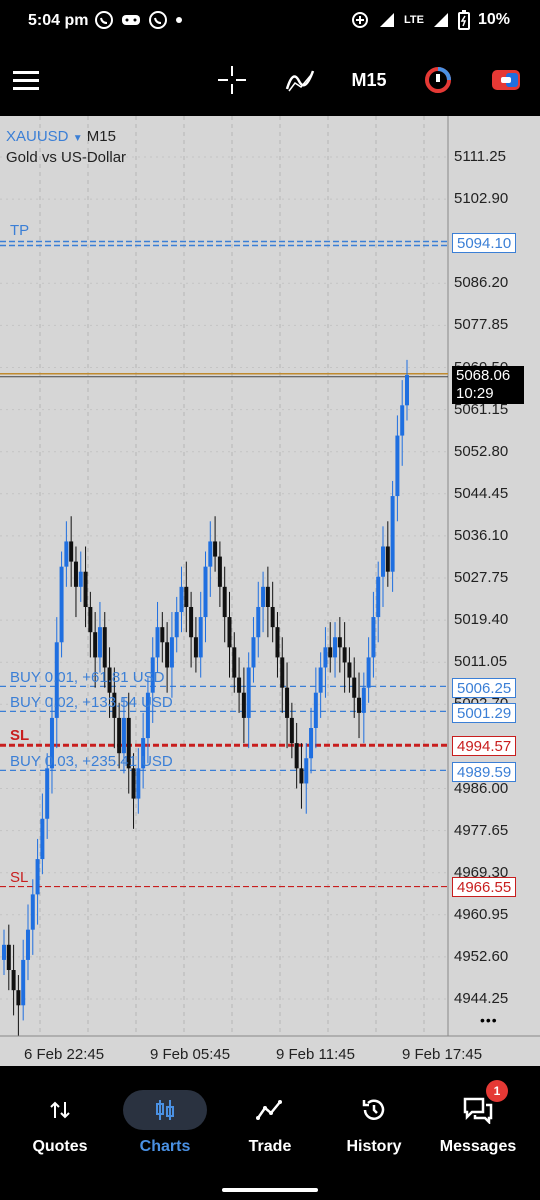 This screenshot has height=1200, width=540. Describe the element at coordinates (484, 746) in the screenshot. I see `sl-price-tag: 4994.57` at that location.